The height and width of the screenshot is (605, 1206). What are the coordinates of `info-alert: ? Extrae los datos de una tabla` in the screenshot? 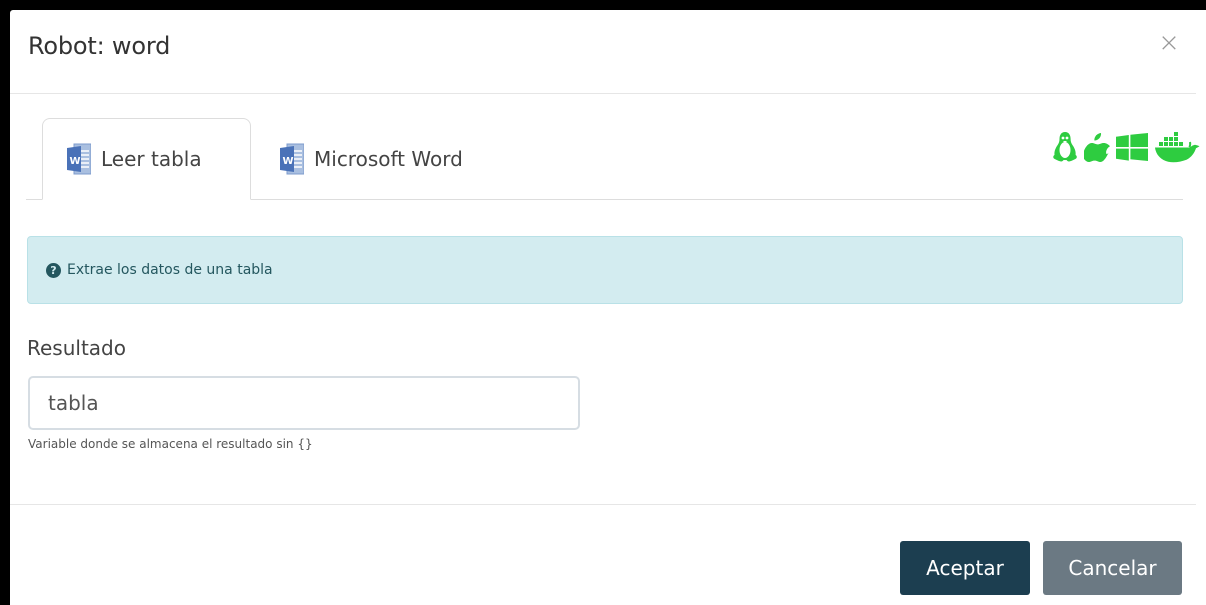 It's located at (605, 270).